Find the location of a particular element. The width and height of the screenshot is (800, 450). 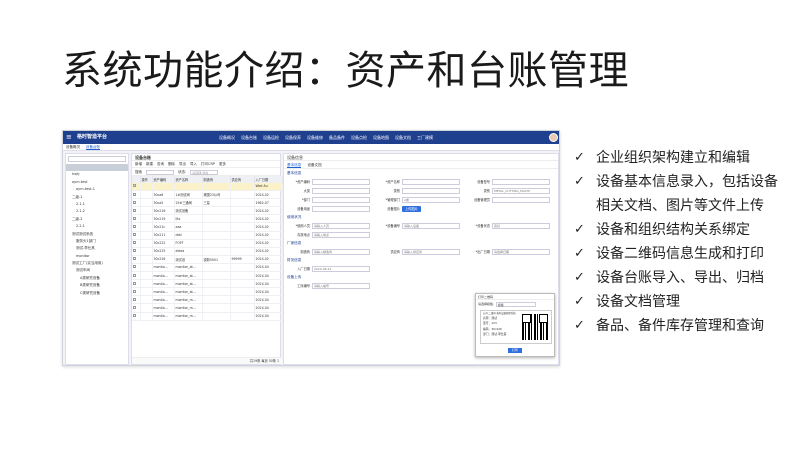

table-row: 30c216 测试设备 2024-02 is located at coordinates (207, 211).